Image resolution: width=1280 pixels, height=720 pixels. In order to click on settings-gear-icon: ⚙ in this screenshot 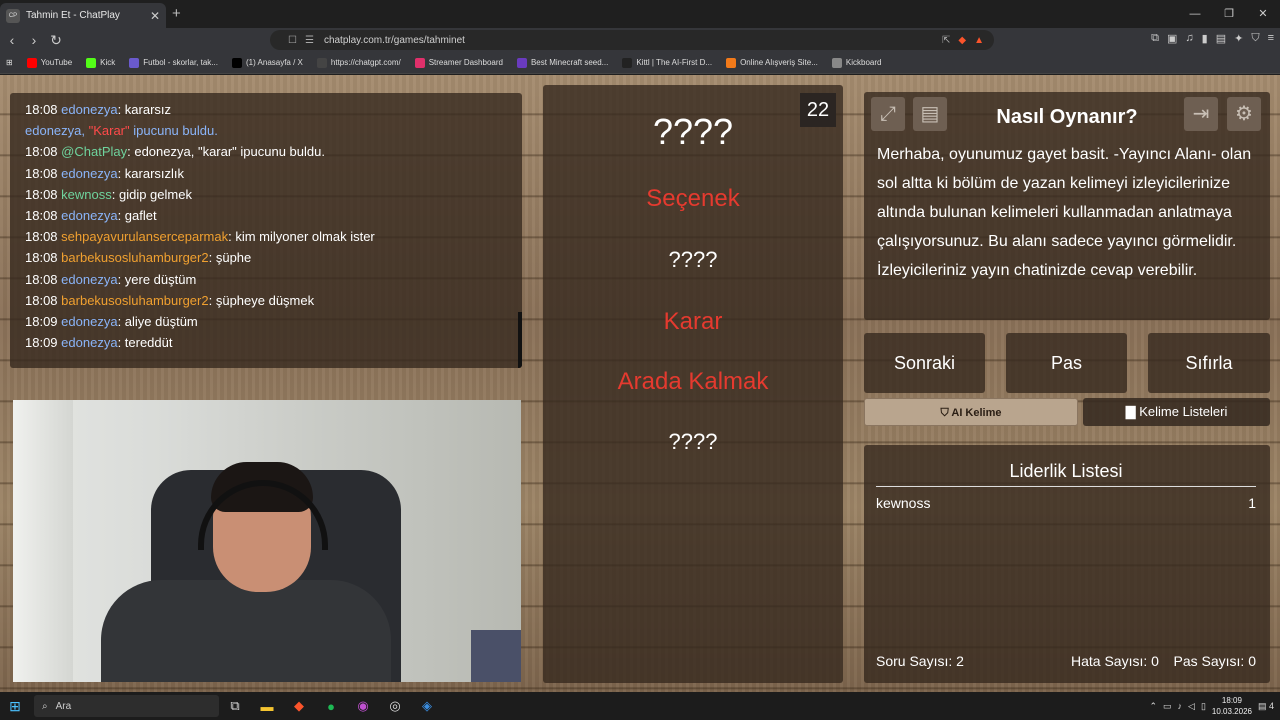, I will do `click(1244, 114)`.